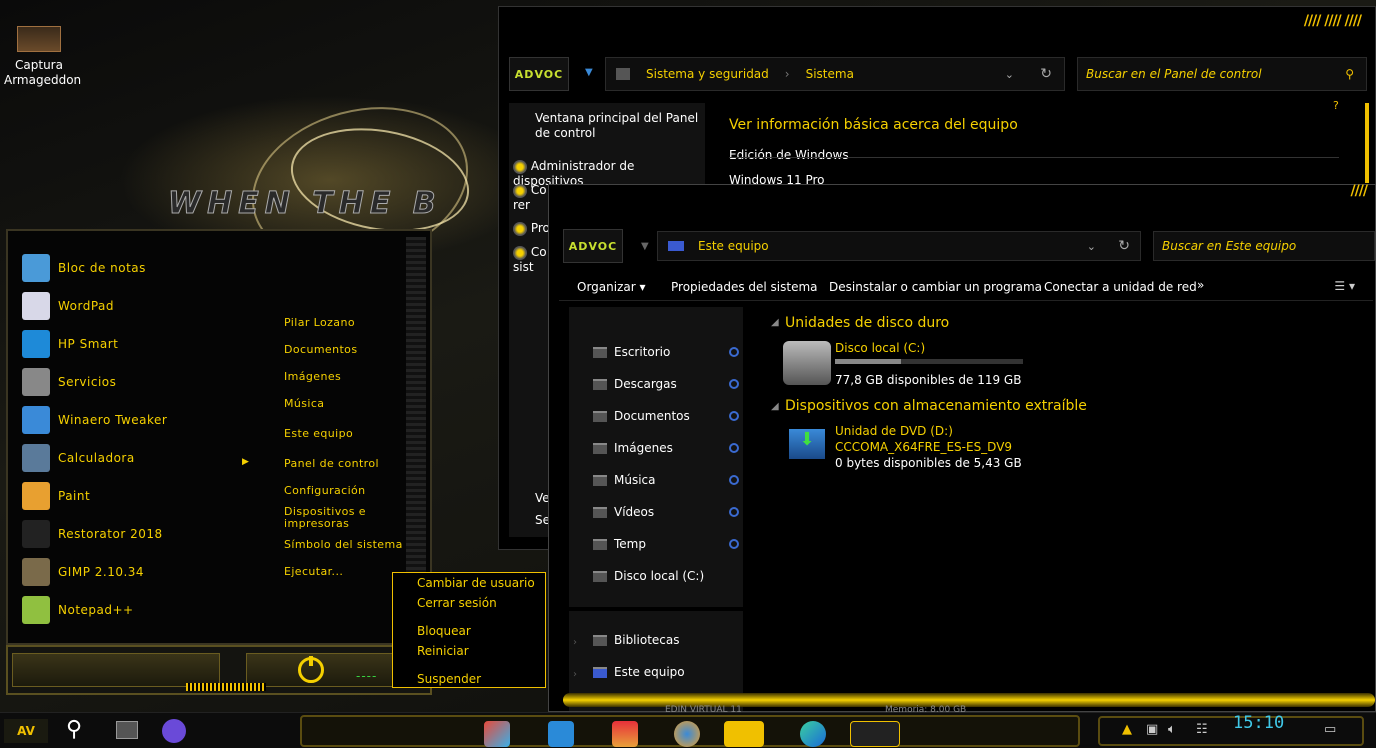  What do you see at coordinates (652, 416) in the screenshot?
I see `nav-item-documentos: Documentos` at bounding box center [652, 416].